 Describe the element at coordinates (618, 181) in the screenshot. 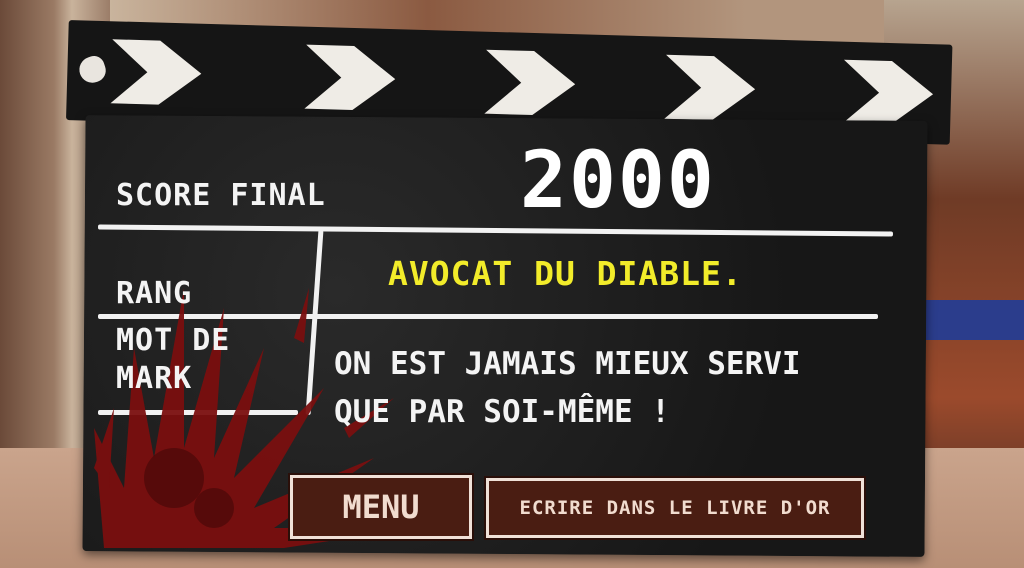

I see `score-value: 2000` at that location.